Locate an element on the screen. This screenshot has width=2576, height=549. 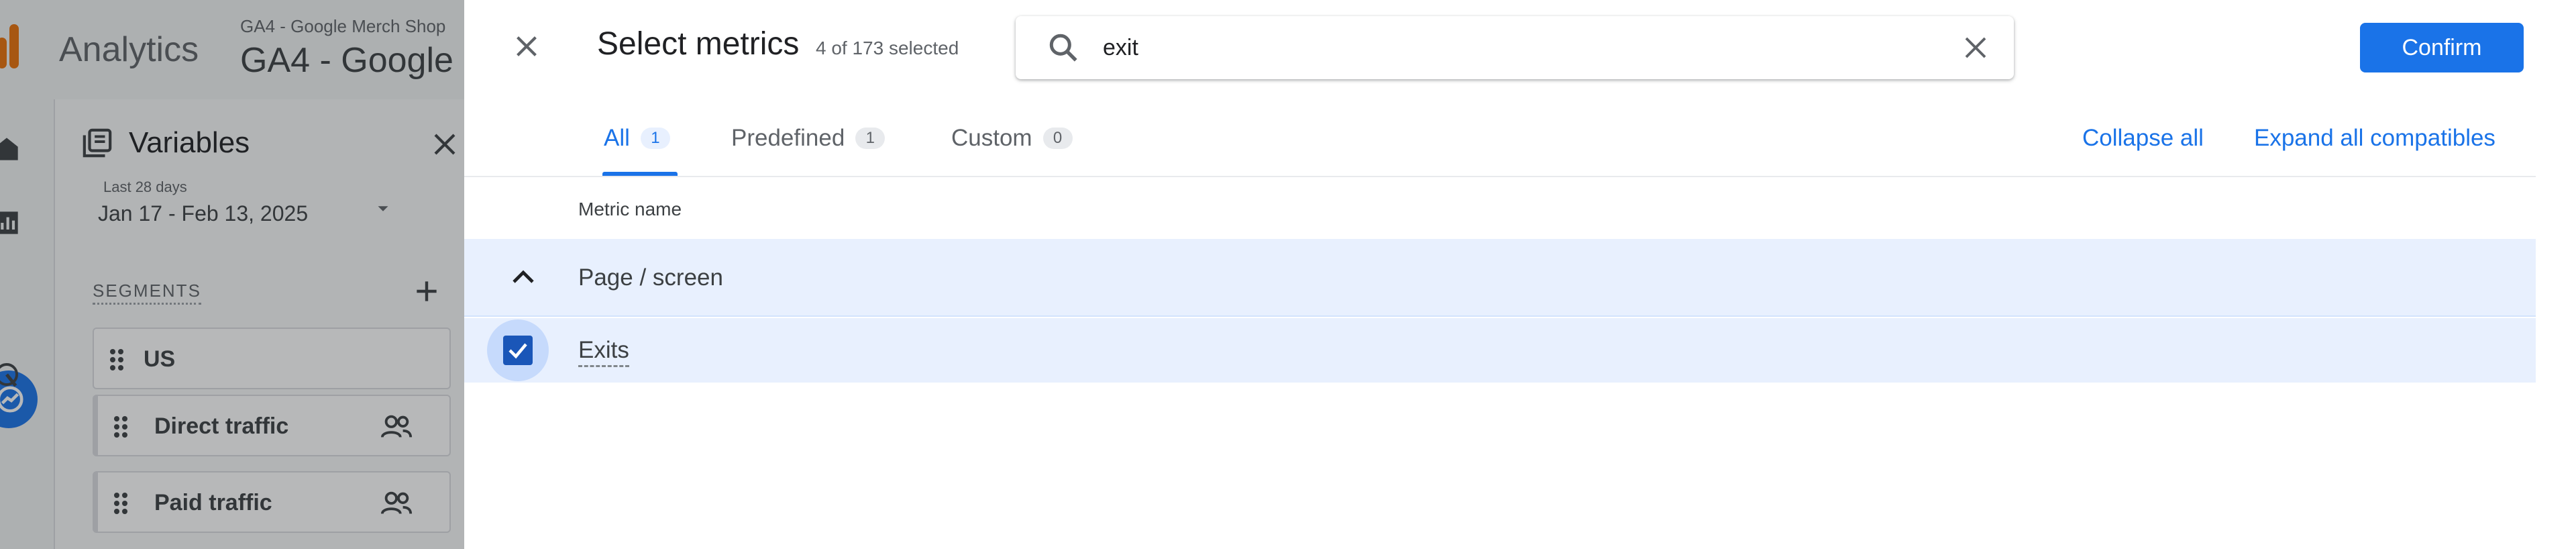
close-icon is located at coordinates (526, 46).